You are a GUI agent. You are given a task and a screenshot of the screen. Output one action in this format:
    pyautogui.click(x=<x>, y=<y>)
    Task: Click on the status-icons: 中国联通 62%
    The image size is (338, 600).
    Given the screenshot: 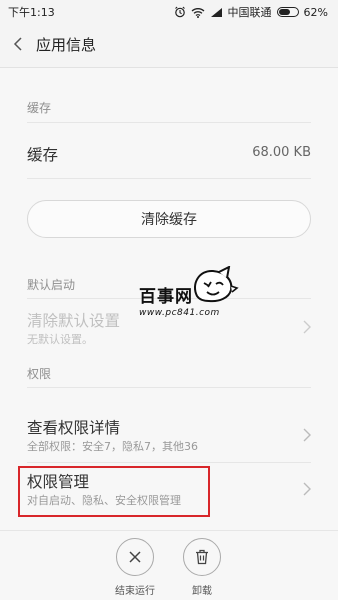 What is the action you would take?
    pyautogui.click(x=251, y=12)
    